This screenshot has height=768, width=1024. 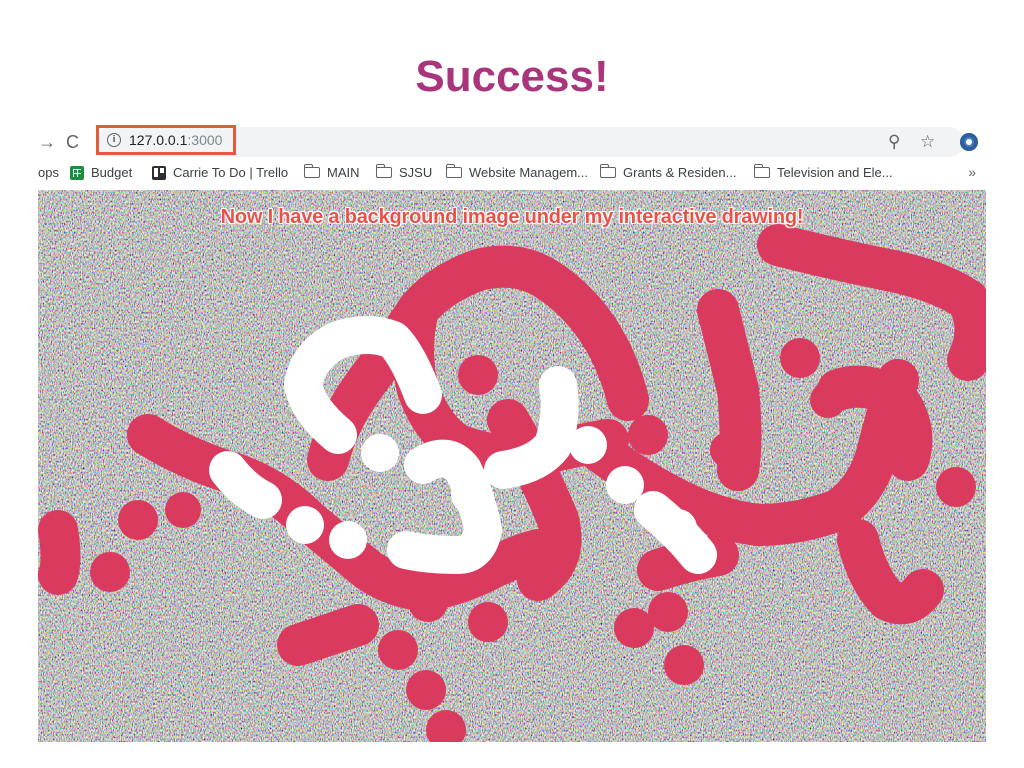 I want to click on bookmark-apps: ops, so click(x=48, y=172).